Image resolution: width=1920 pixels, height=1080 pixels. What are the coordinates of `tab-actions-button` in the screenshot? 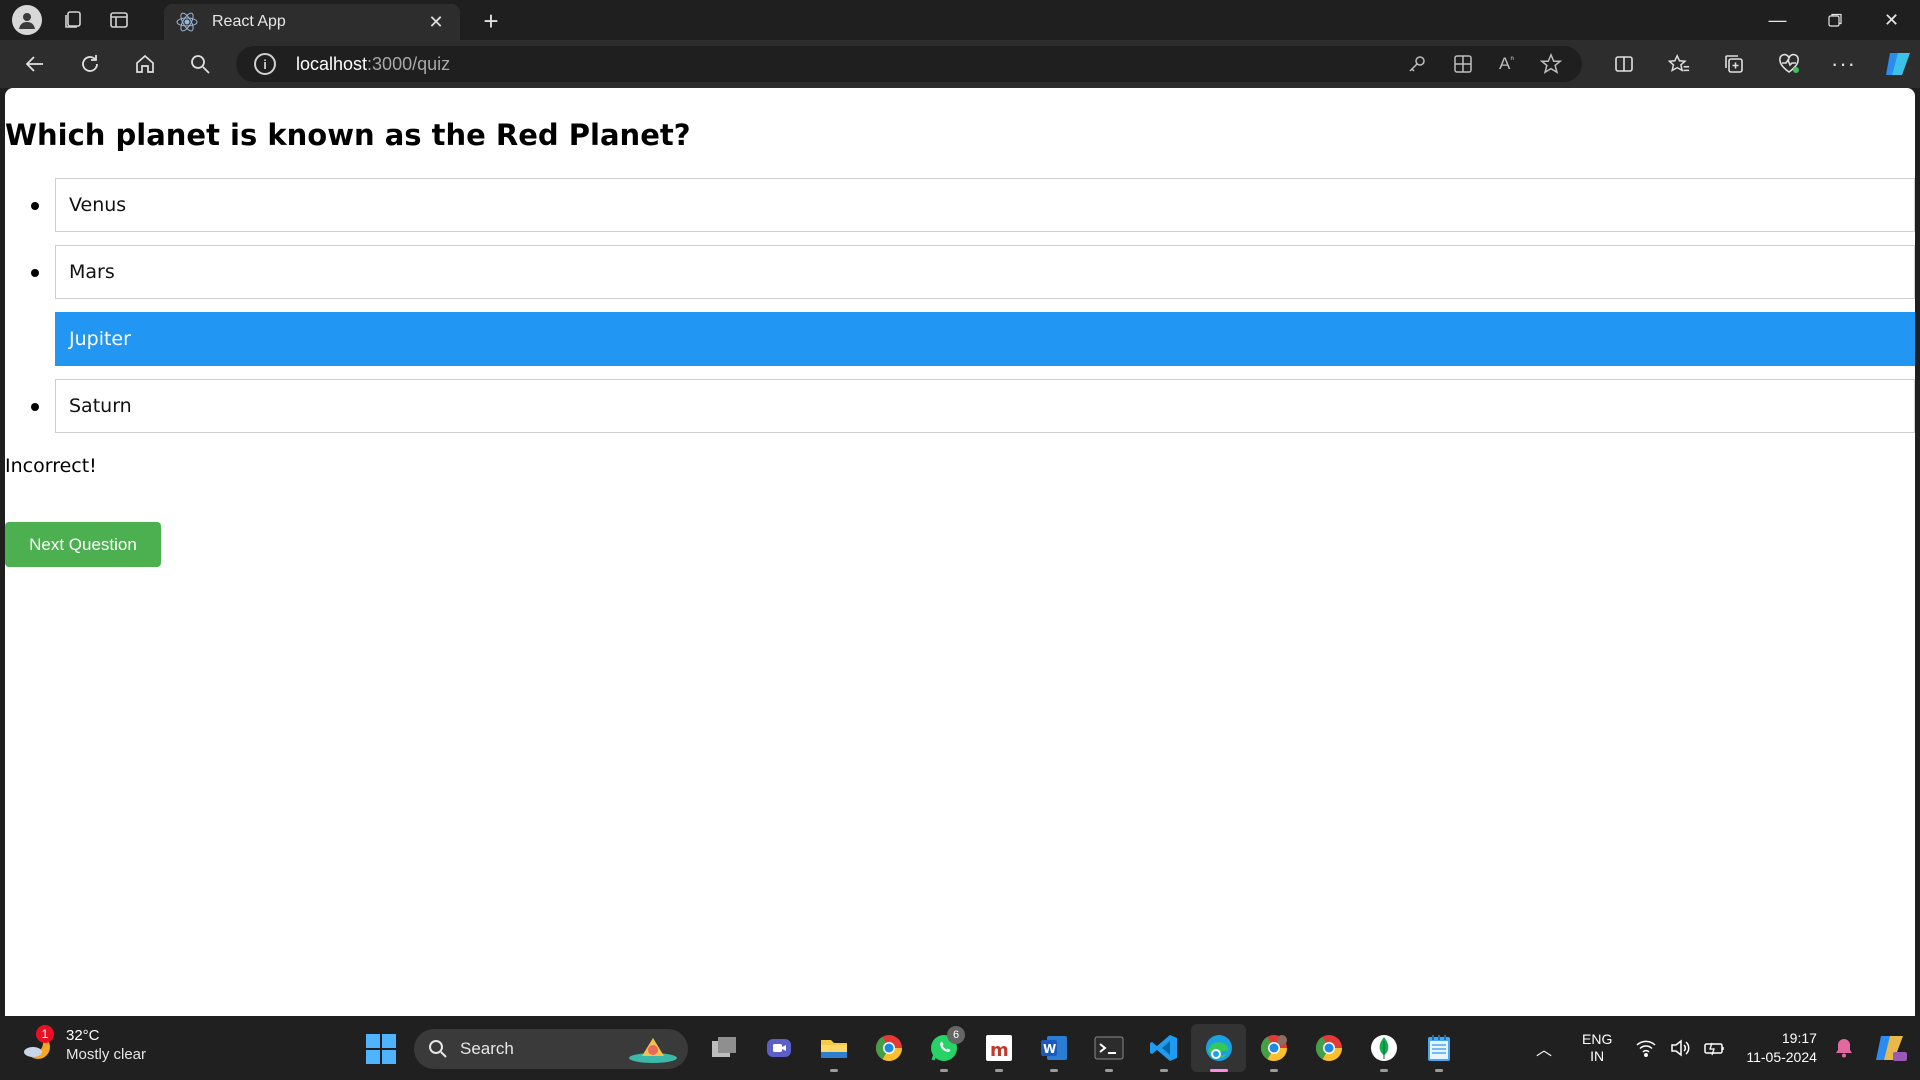 It's located at (119, 20).